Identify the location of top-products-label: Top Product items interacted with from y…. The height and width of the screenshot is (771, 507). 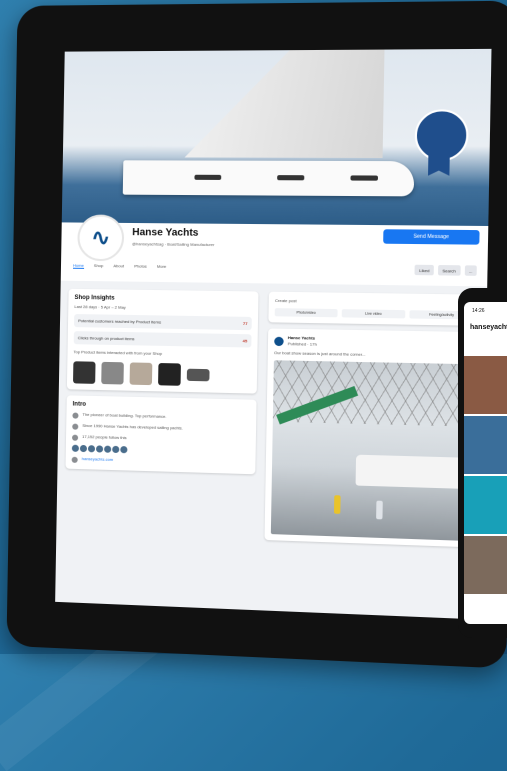
(118, 352).